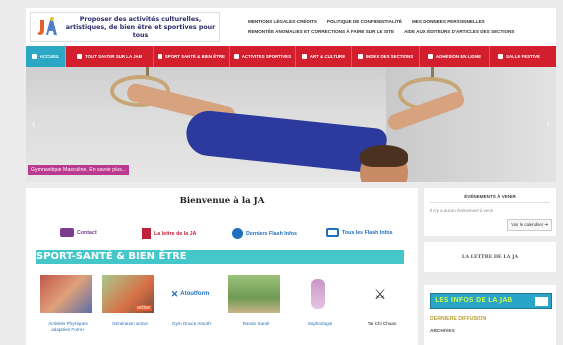 This screenshot has width=563, height=345. I want to click on nav-label: SALLE FESTIVE, so click(523, 56).